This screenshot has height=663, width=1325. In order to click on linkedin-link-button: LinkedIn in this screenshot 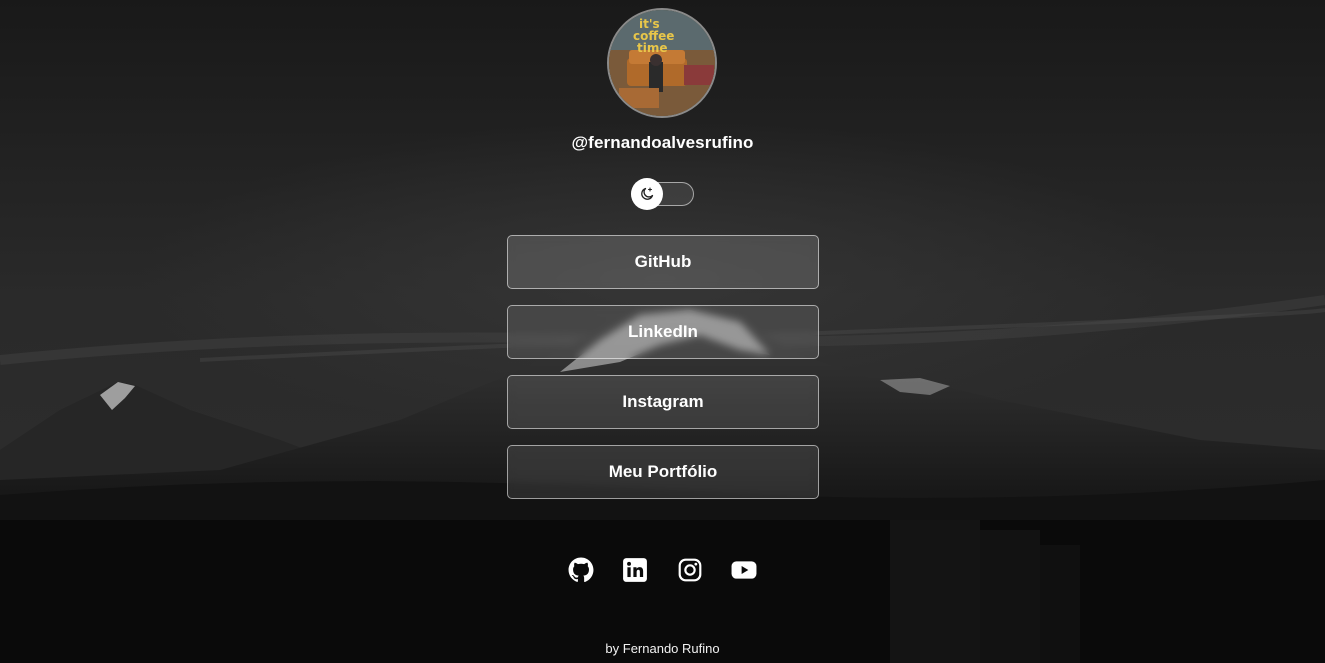, I will do `click(663, 332)`.